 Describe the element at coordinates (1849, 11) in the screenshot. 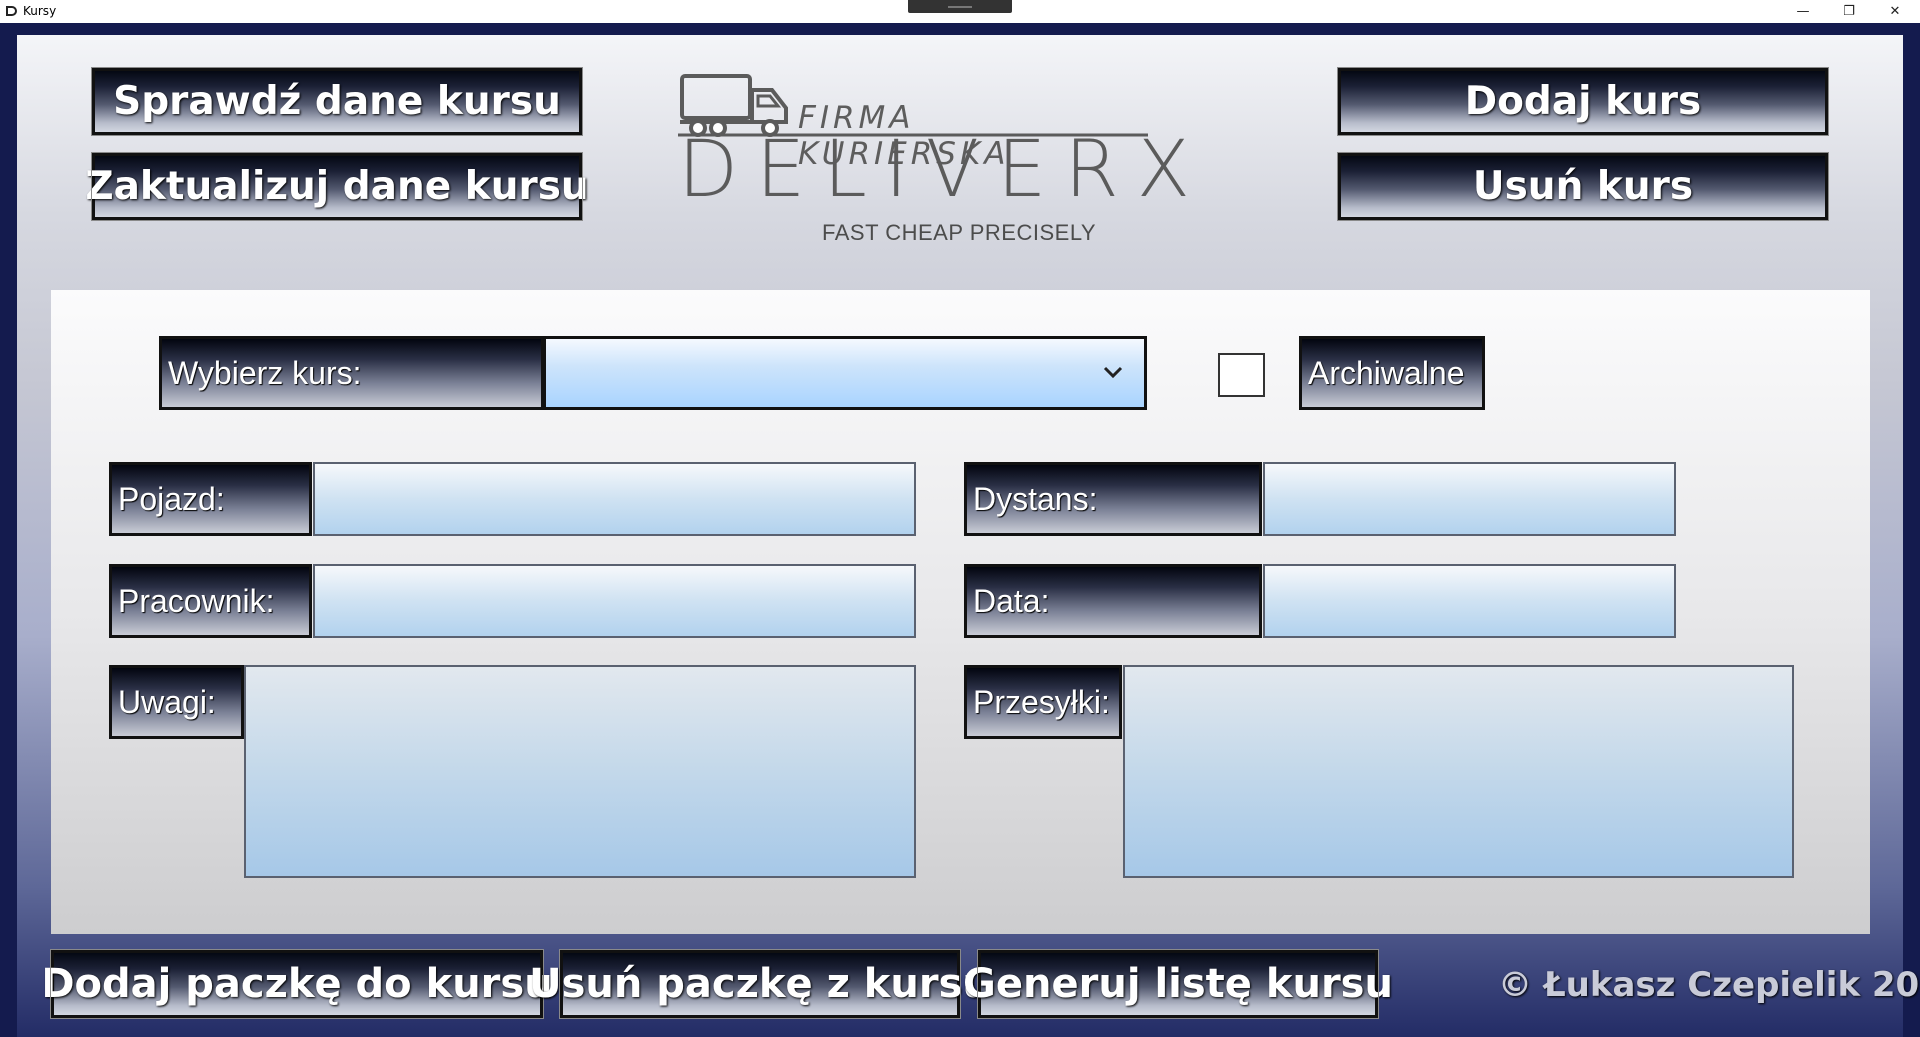

I see `restore-button: ❐` at that location.